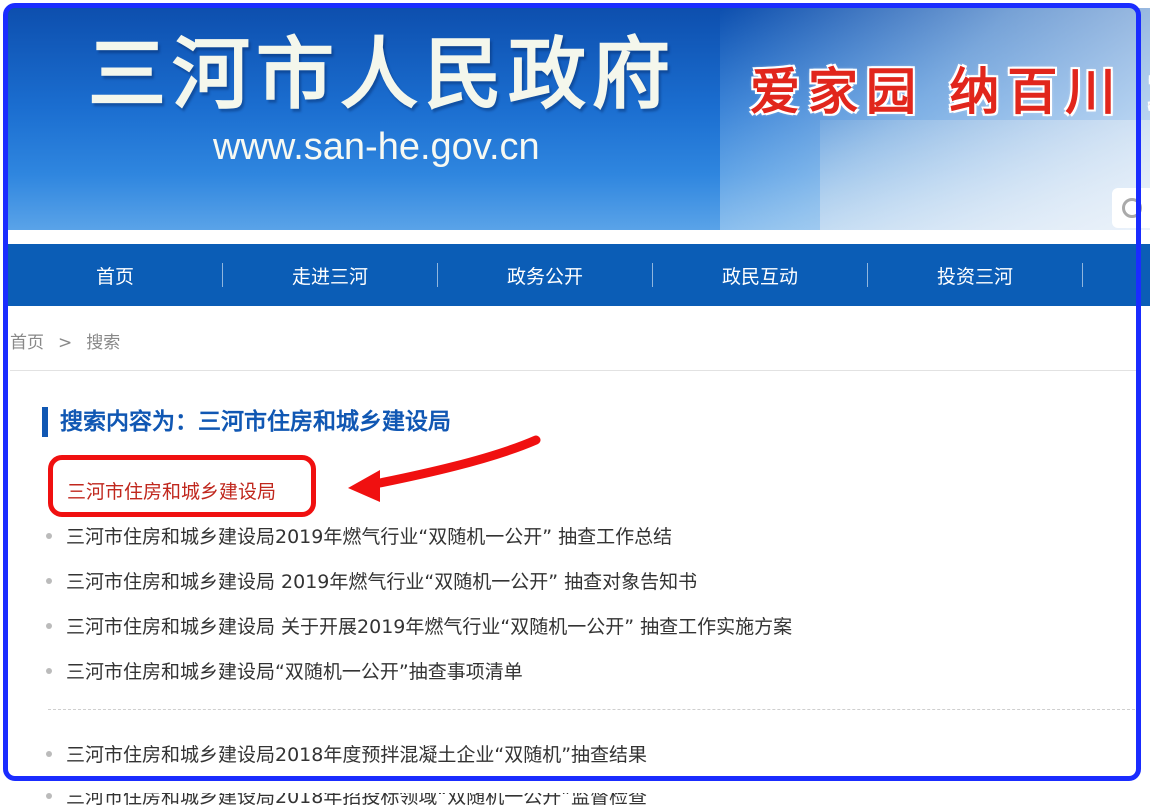 The height and width of the screenshot is (809, 1150). What do you see at coordinates (594, 709) in the screenshot?
I see `results-divider` at bounding box center [594, 709].